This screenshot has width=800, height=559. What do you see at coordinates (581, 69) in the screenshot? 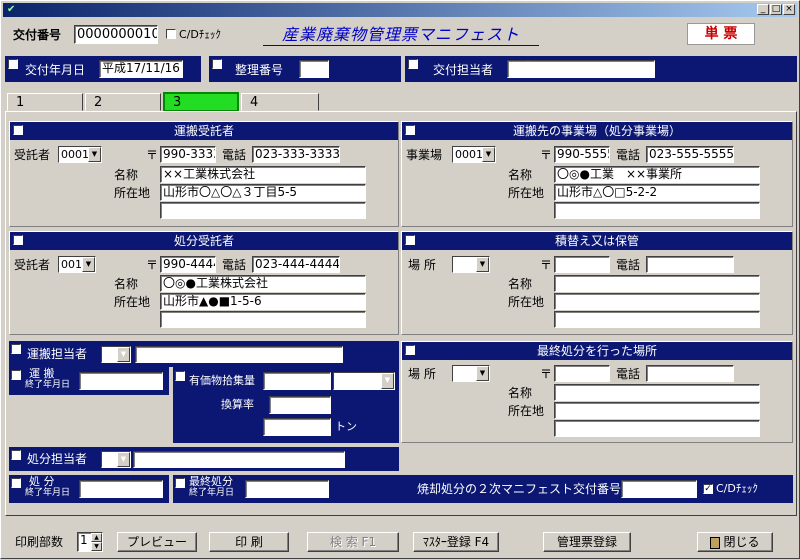
I see `issuer-input: 鈴木 〇〇〇` at bounding box center [581, 69].